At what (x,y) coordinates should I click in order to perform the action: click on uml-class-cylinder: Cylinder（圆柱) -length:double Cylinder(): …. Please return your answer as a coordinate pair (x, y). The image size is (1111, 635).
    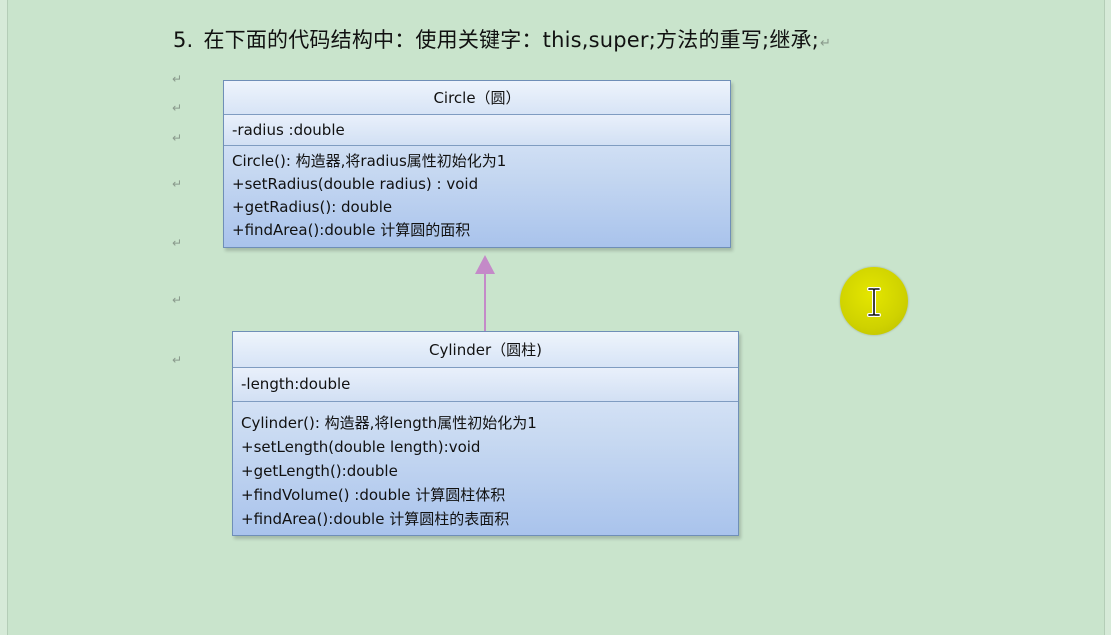
    Looking at the image, I should click on (485, 433).